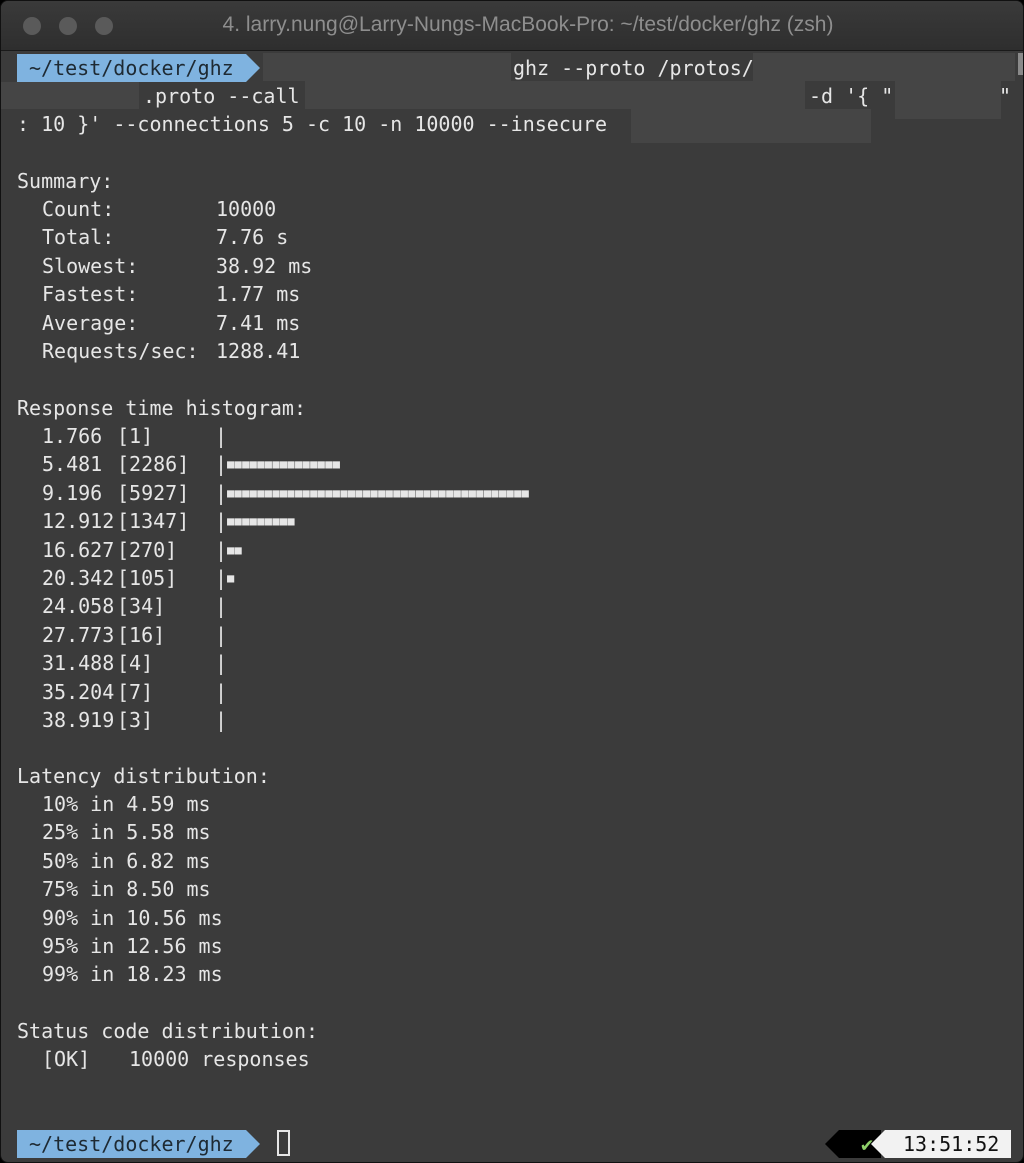 Image resolution: width=1024 pixels, height=1163 pixels. What do you see at coordinates (126, 832) in the screenshot?
I see `latency-row: 25% in 5.58 ms` at bounding box center [126, 832].